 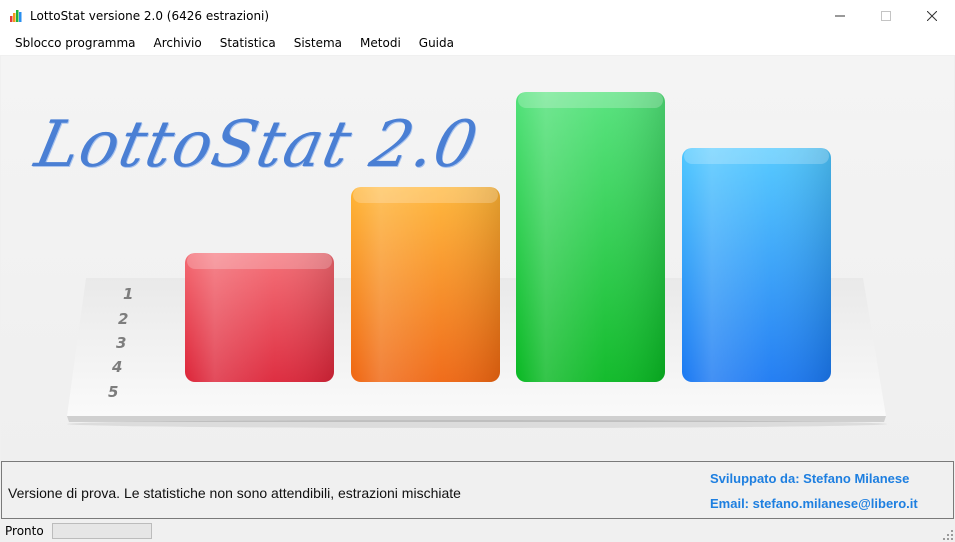 What do you see at coordinates (436, 43) in the screenshot?
I see `menu-guida: Guida` at bounding box center [436, 43].